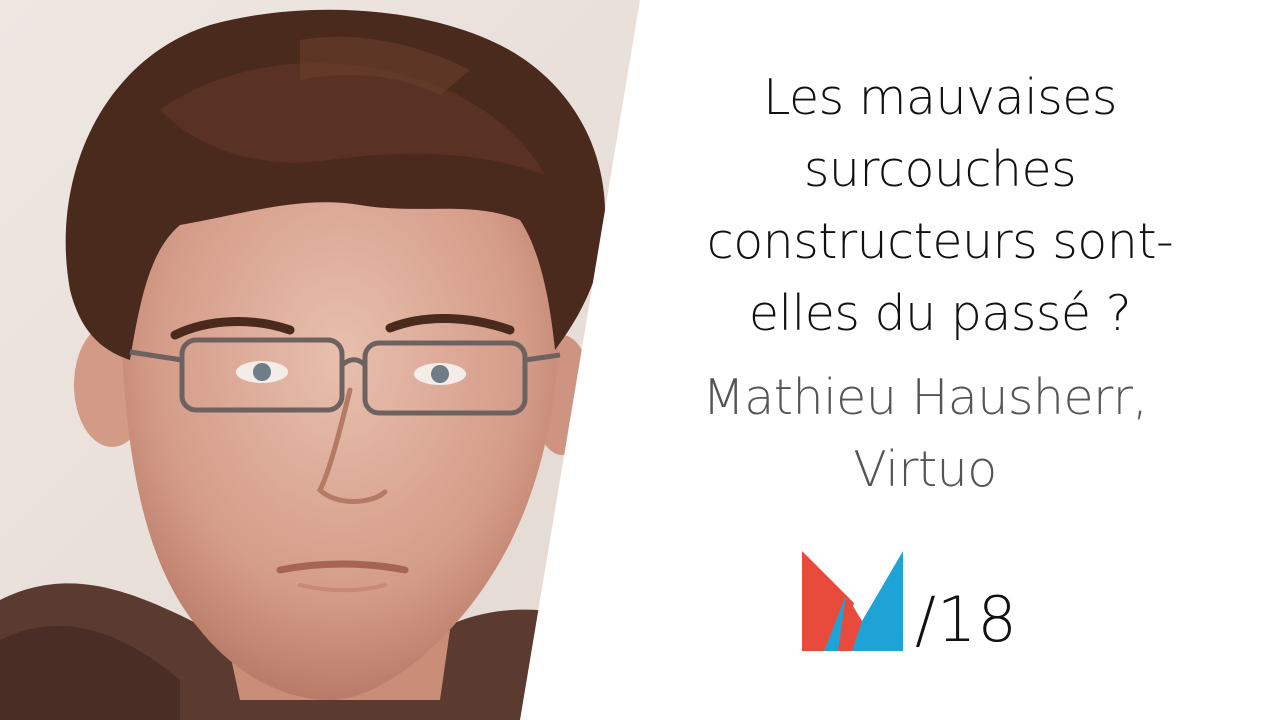  What do you see at coordinates (925, 434) in the screenshot?
I see `speaker-info: Mathieu Hausherr, Virtuo` at bounding box center [925, 434].